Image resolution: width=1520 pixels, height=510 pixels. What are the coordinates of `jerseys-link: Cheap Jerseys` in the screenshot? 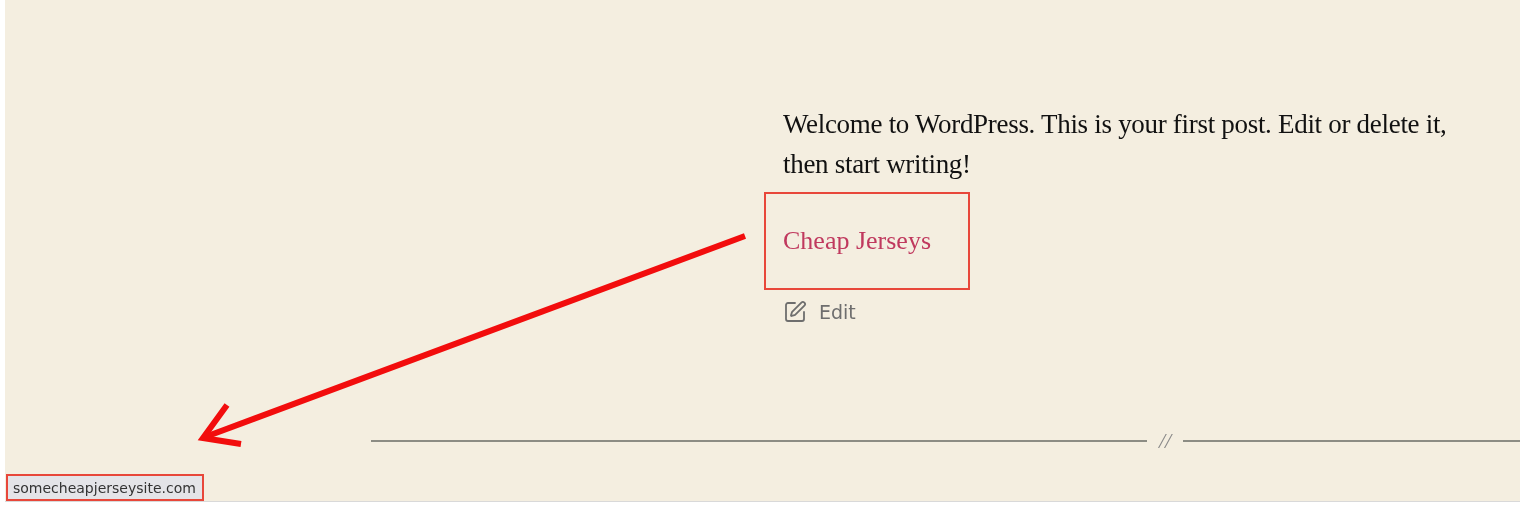 It's located at (857, 241).